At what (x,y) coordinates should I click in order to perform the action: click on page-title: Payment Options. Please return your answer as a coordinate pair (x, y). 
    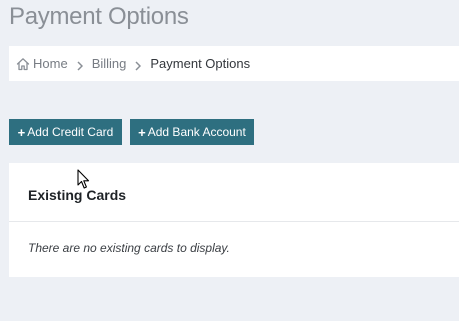
    Looking at the image, I should click on (99, 16).